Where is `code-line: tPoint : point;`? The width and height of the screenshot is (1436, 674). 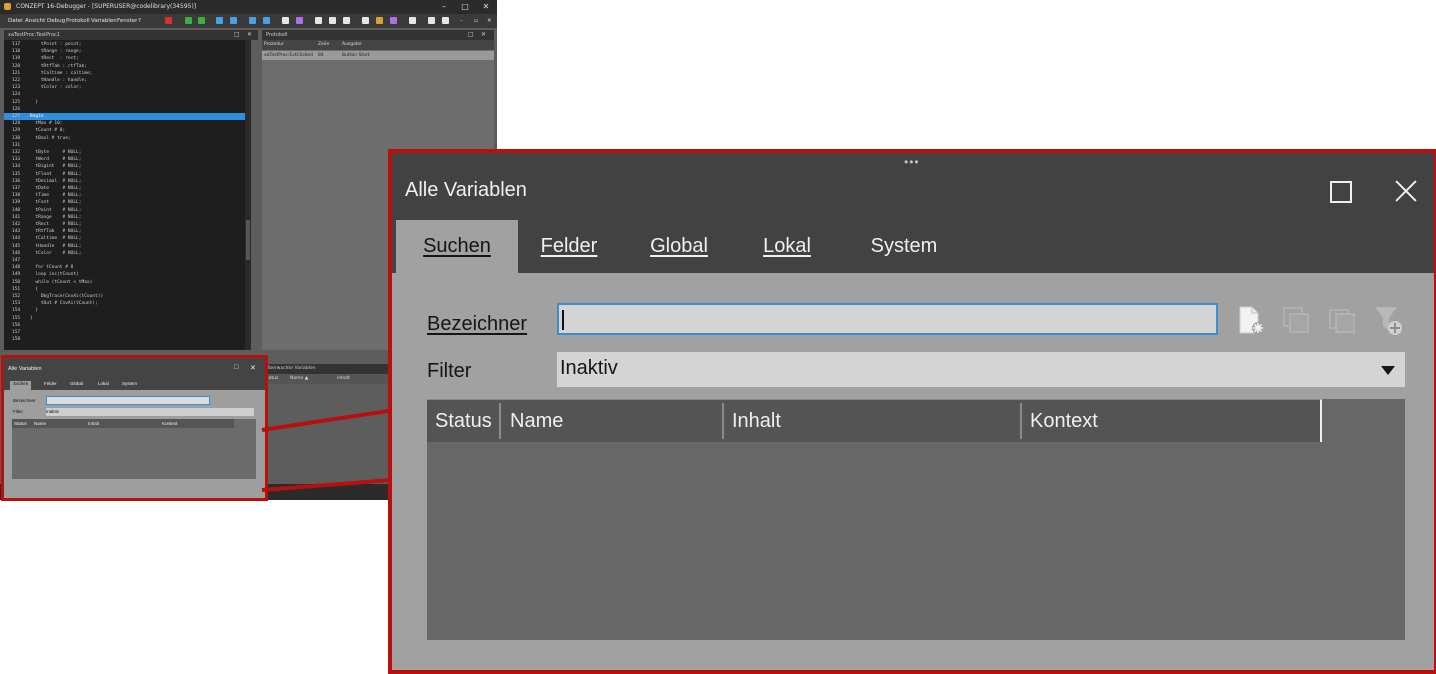 code-line: tPoint : point; is located at coordinates (56, 44).